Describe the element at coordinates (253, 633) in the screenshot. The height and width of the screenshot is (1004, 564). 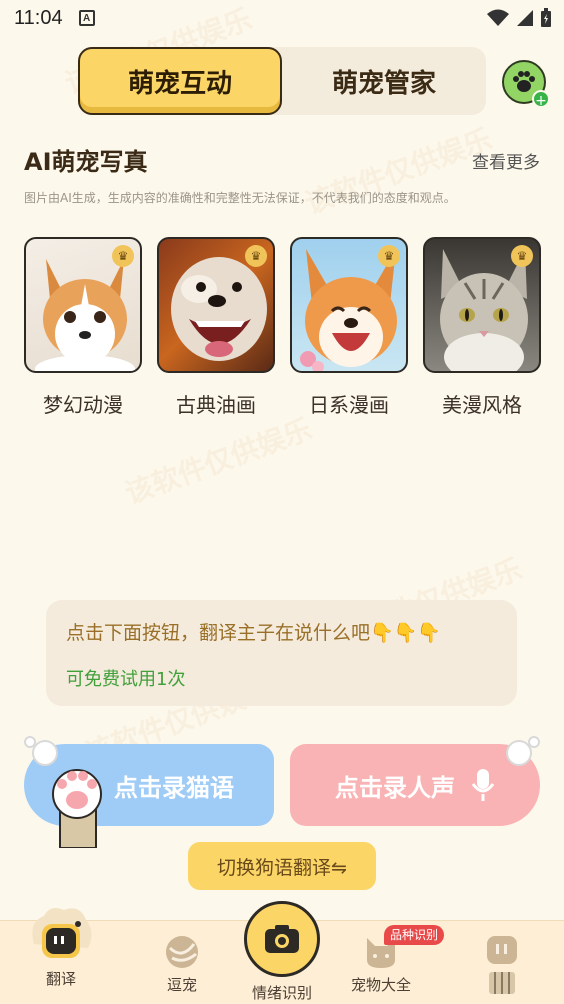
I see `translate-hint-text: 点击下面按钮，翻译主子在说什么吧👇👇👇` at that location.